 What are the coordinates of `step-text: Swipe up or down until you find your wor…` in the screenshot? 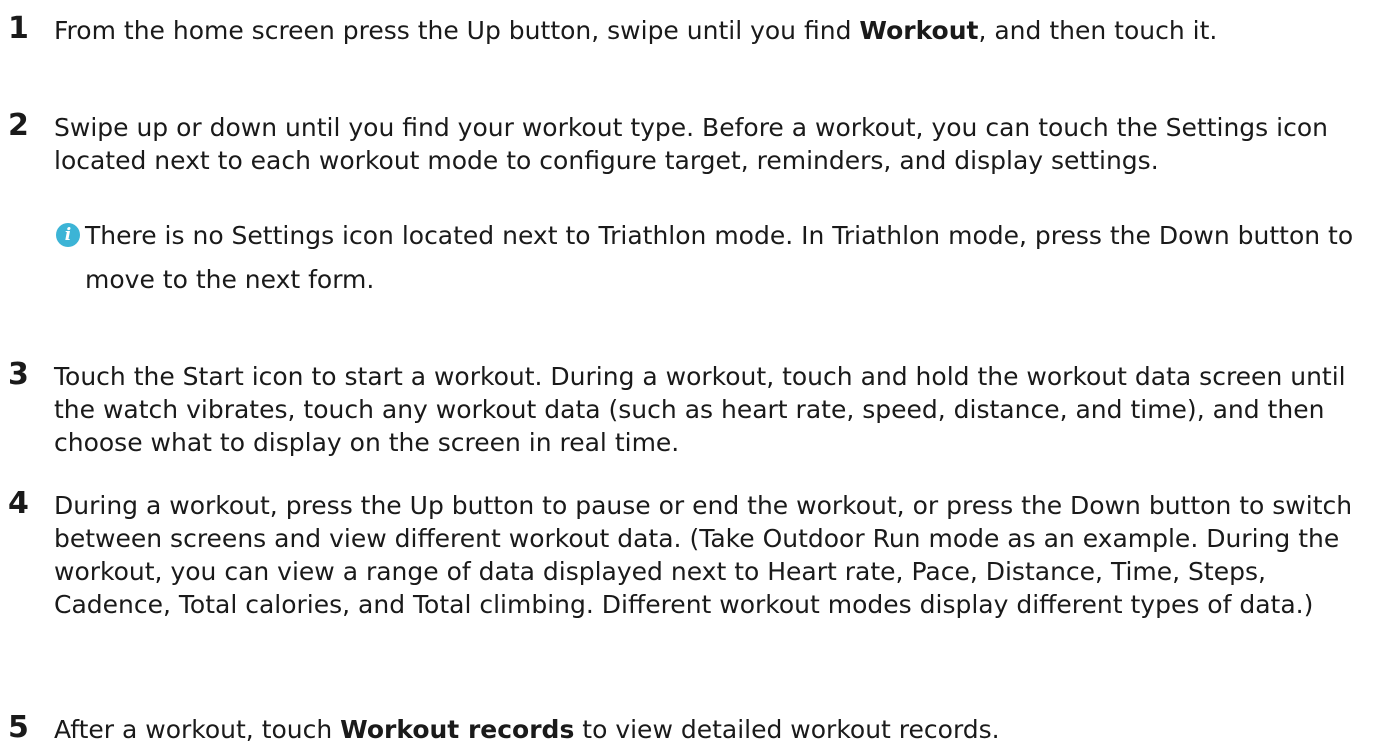 It's located at (691, 144).